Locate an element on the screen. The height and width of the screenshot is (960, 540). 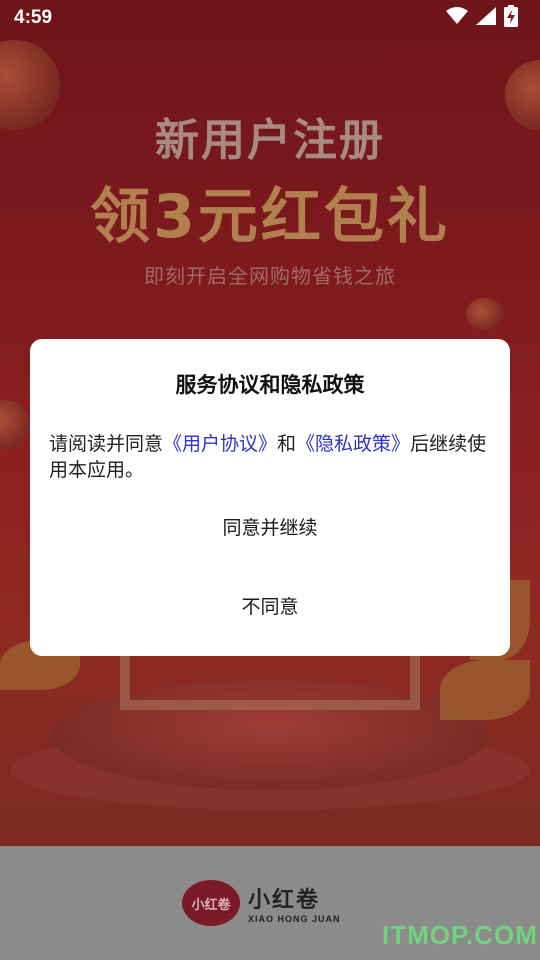
status-bar: 4:59 is located at coordinates (270, 18).